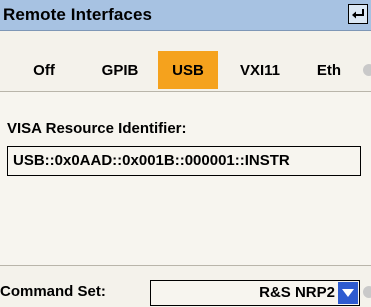 This screenshot has height=307, width=371. I want to click on visa-resource-label: VISA Resource Identifier:, so click(97, 128).